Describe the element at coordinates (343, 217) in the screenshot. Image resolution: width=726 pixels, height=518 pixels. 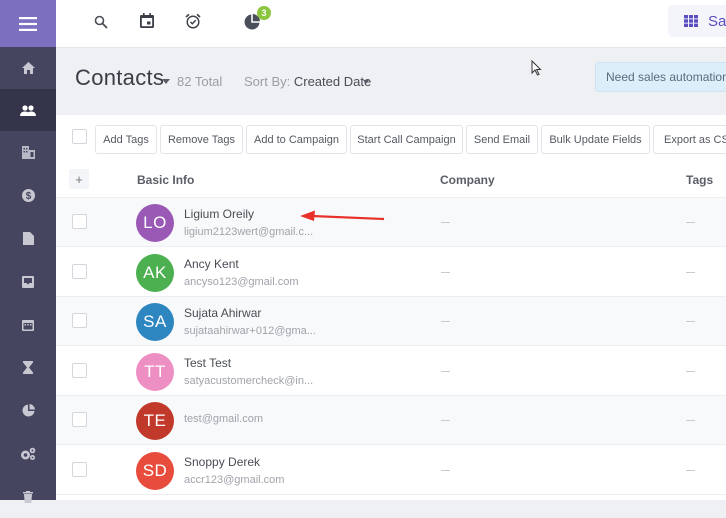
I see `annotation-arrow` at that location.